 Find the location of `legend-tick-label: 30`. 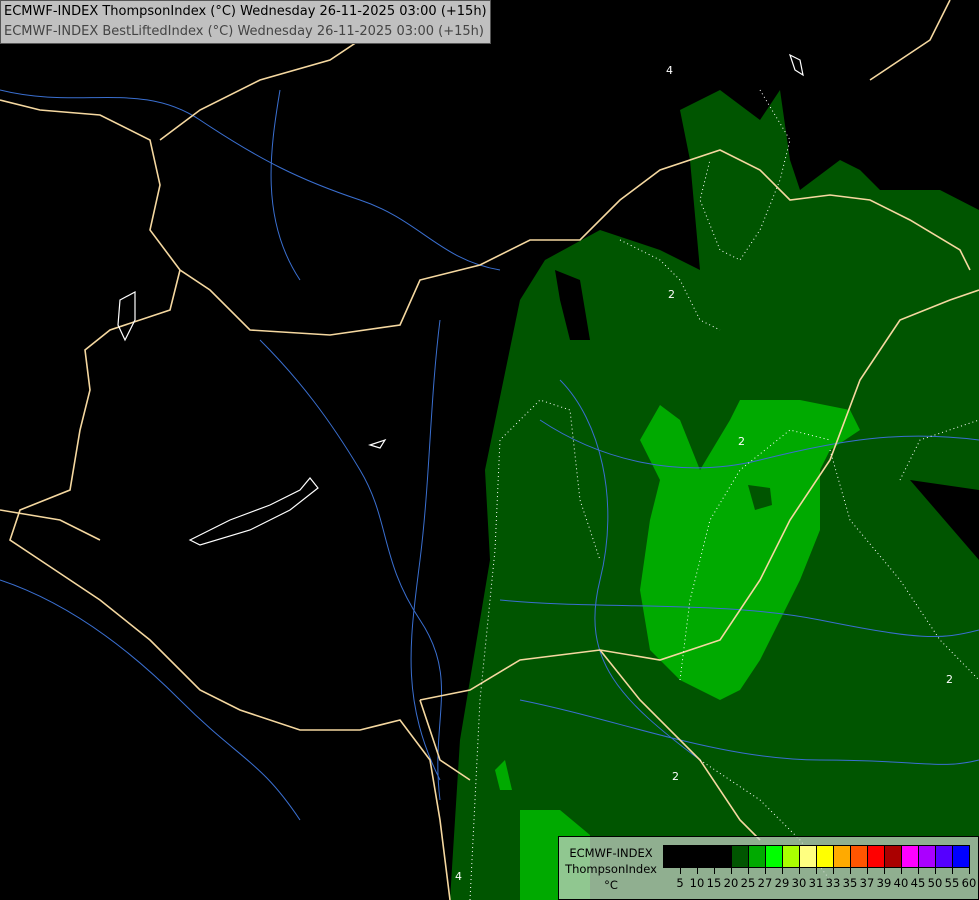

legend-tick-label: 30 is located at coordinates (799, 883).